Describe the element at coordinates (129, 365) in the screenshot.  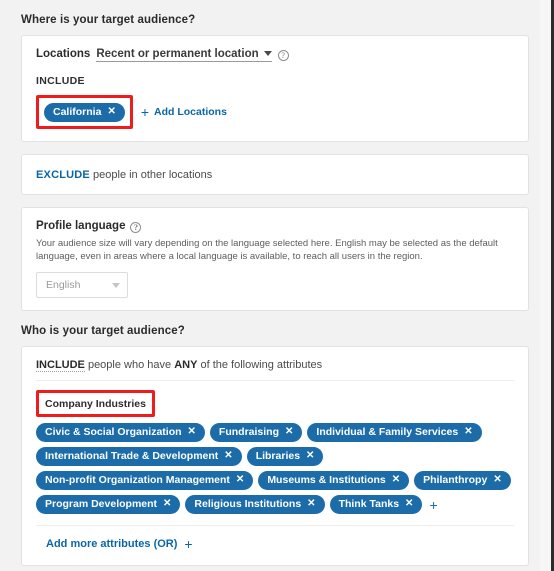
I see `include-heading-middle: people who have` at that location.